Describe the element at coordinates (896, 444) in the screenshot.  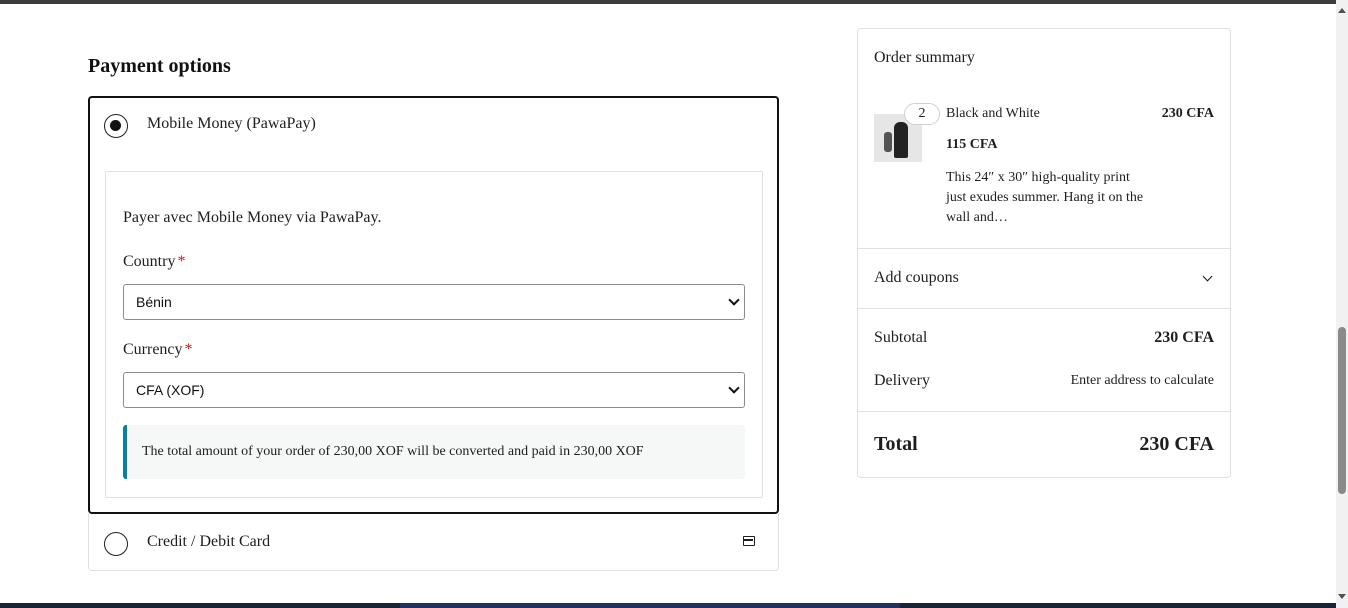
I see `total-label: Total` at that location.